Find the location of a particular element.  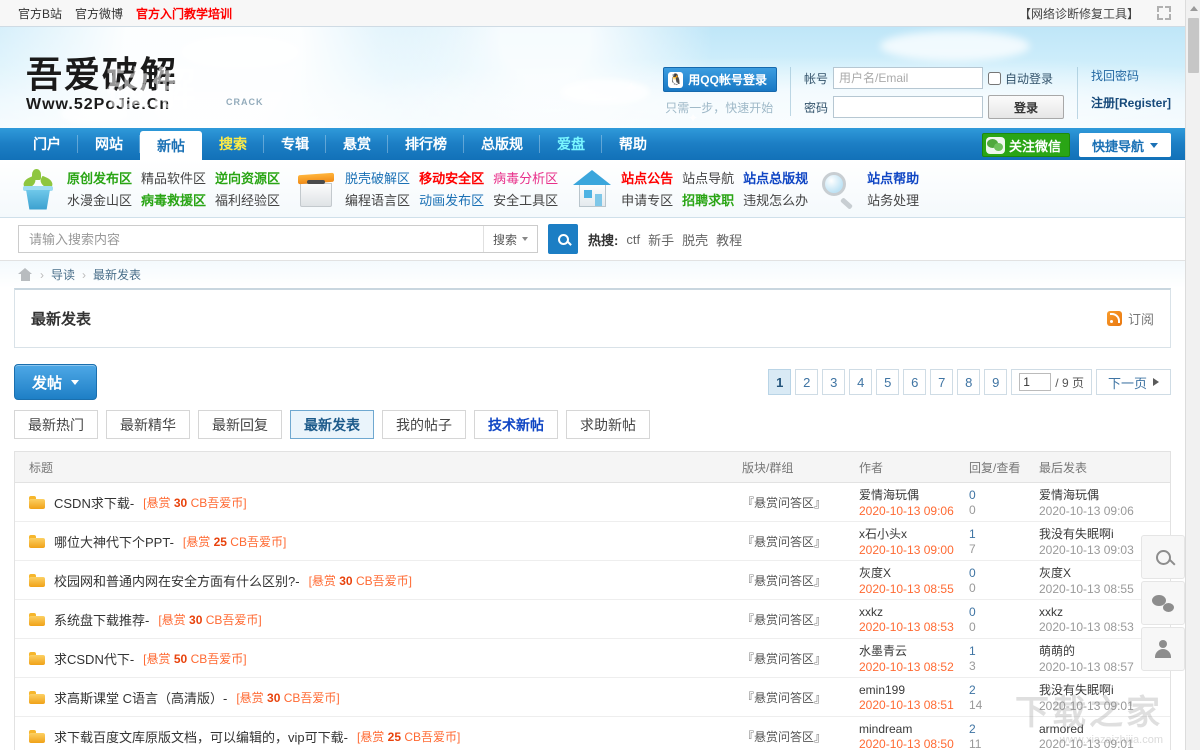

nav-item-new-posts: 新帖 is located at coordinates (171, 145).